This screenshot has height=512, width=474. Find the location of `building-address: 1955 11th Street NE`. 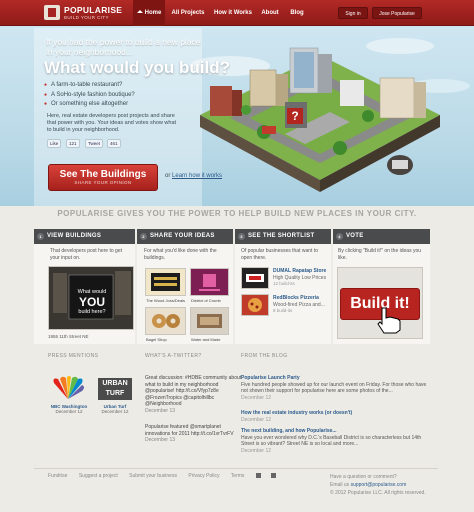

building-address: 1955 11th Street NE is located at coordinates (68, 336).